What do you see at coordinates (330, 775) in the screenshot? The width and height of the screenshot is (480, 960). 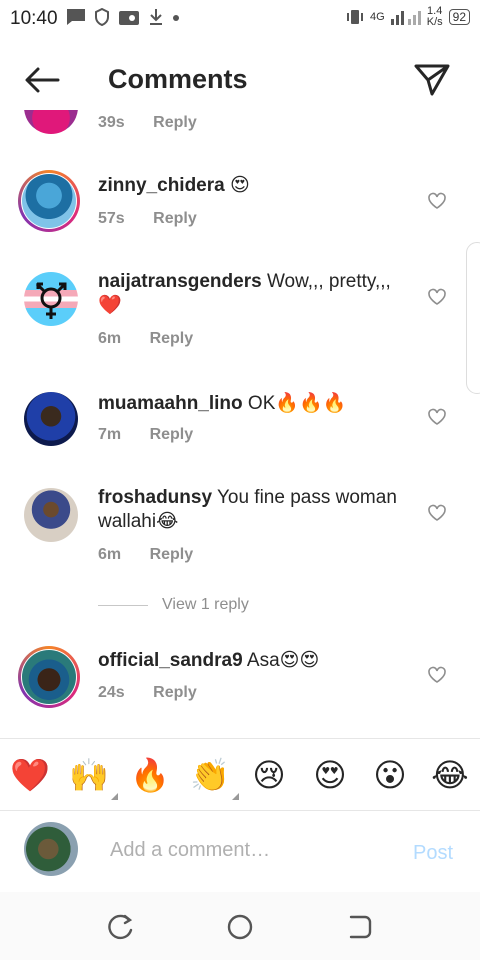 I see `emoji-heart-eyes-icon: 😍` at bounding box center [330, 775].